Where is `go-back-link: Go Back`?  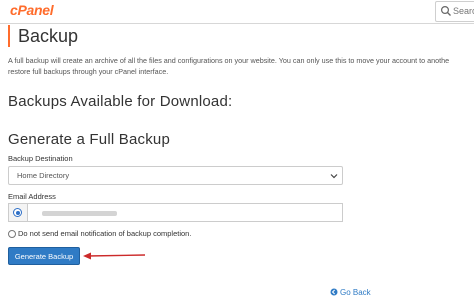
go-back-link: Go Back is located at coordinates (350, 292).